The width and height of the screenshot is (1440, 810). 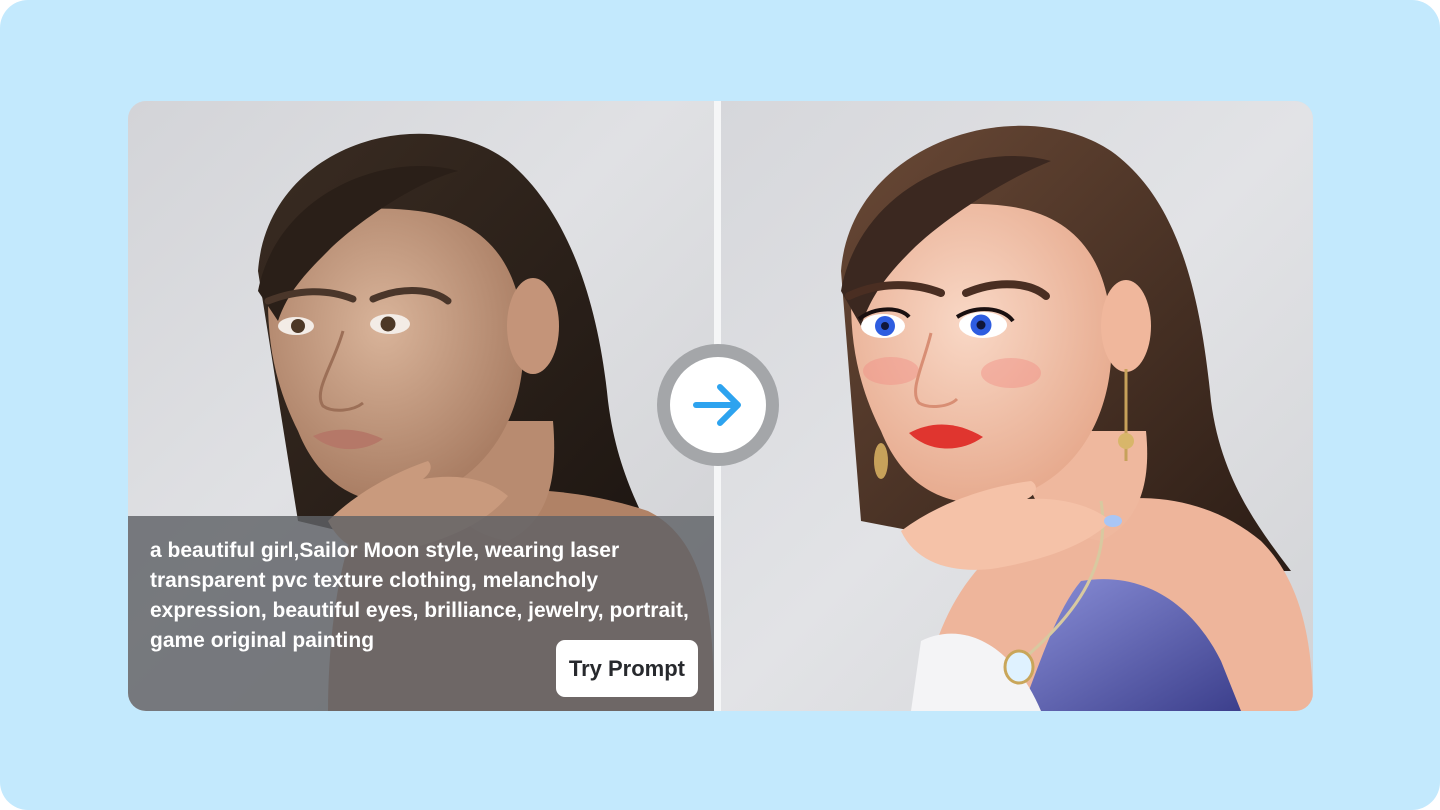 I want to click on arrow-circle, so click(x=718, y=405).